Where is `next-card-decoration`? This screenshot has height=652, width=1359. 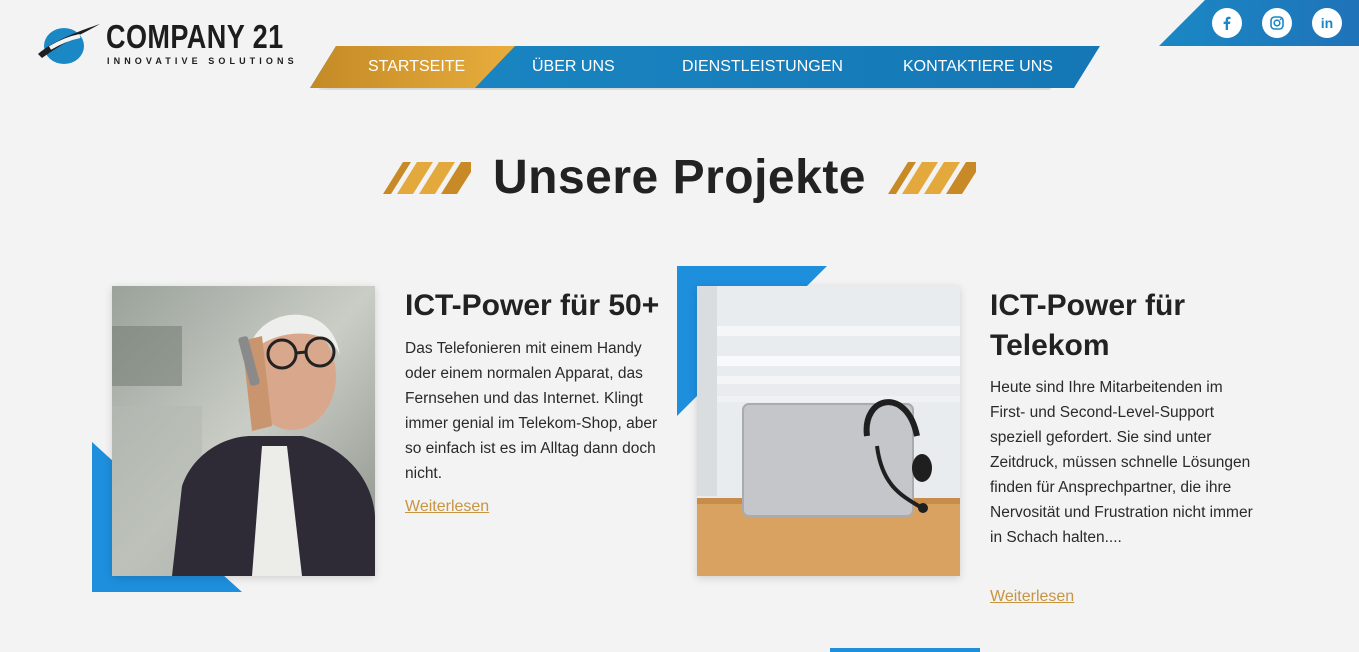 next-card-decoration is located at coordinates (905, 650).